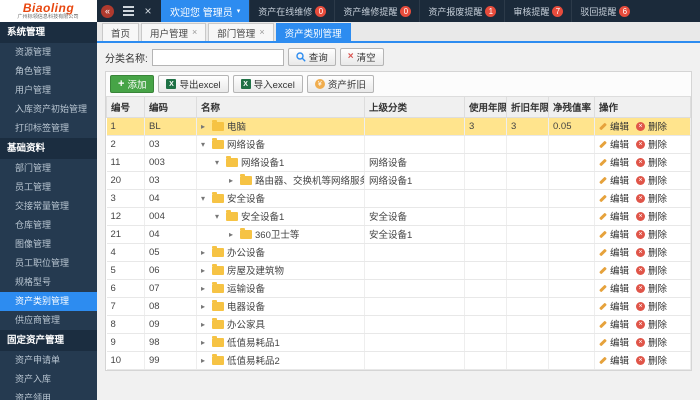  What do you see at coordinates (398, 288) in the screenshot?
I see `table-row: 6 07 ▸ 运输设备 编辑 × 删除` at bounding box center [398, 288].